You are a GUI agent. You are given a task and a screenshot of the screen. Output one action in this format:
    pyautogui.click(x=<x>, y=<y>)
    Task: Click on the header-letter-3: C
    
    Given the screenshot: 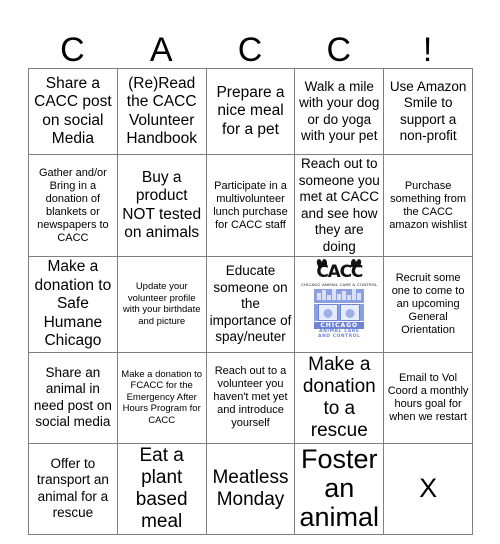 What is the action you would take?
    pyautogui.click(x=250, y=50)
    